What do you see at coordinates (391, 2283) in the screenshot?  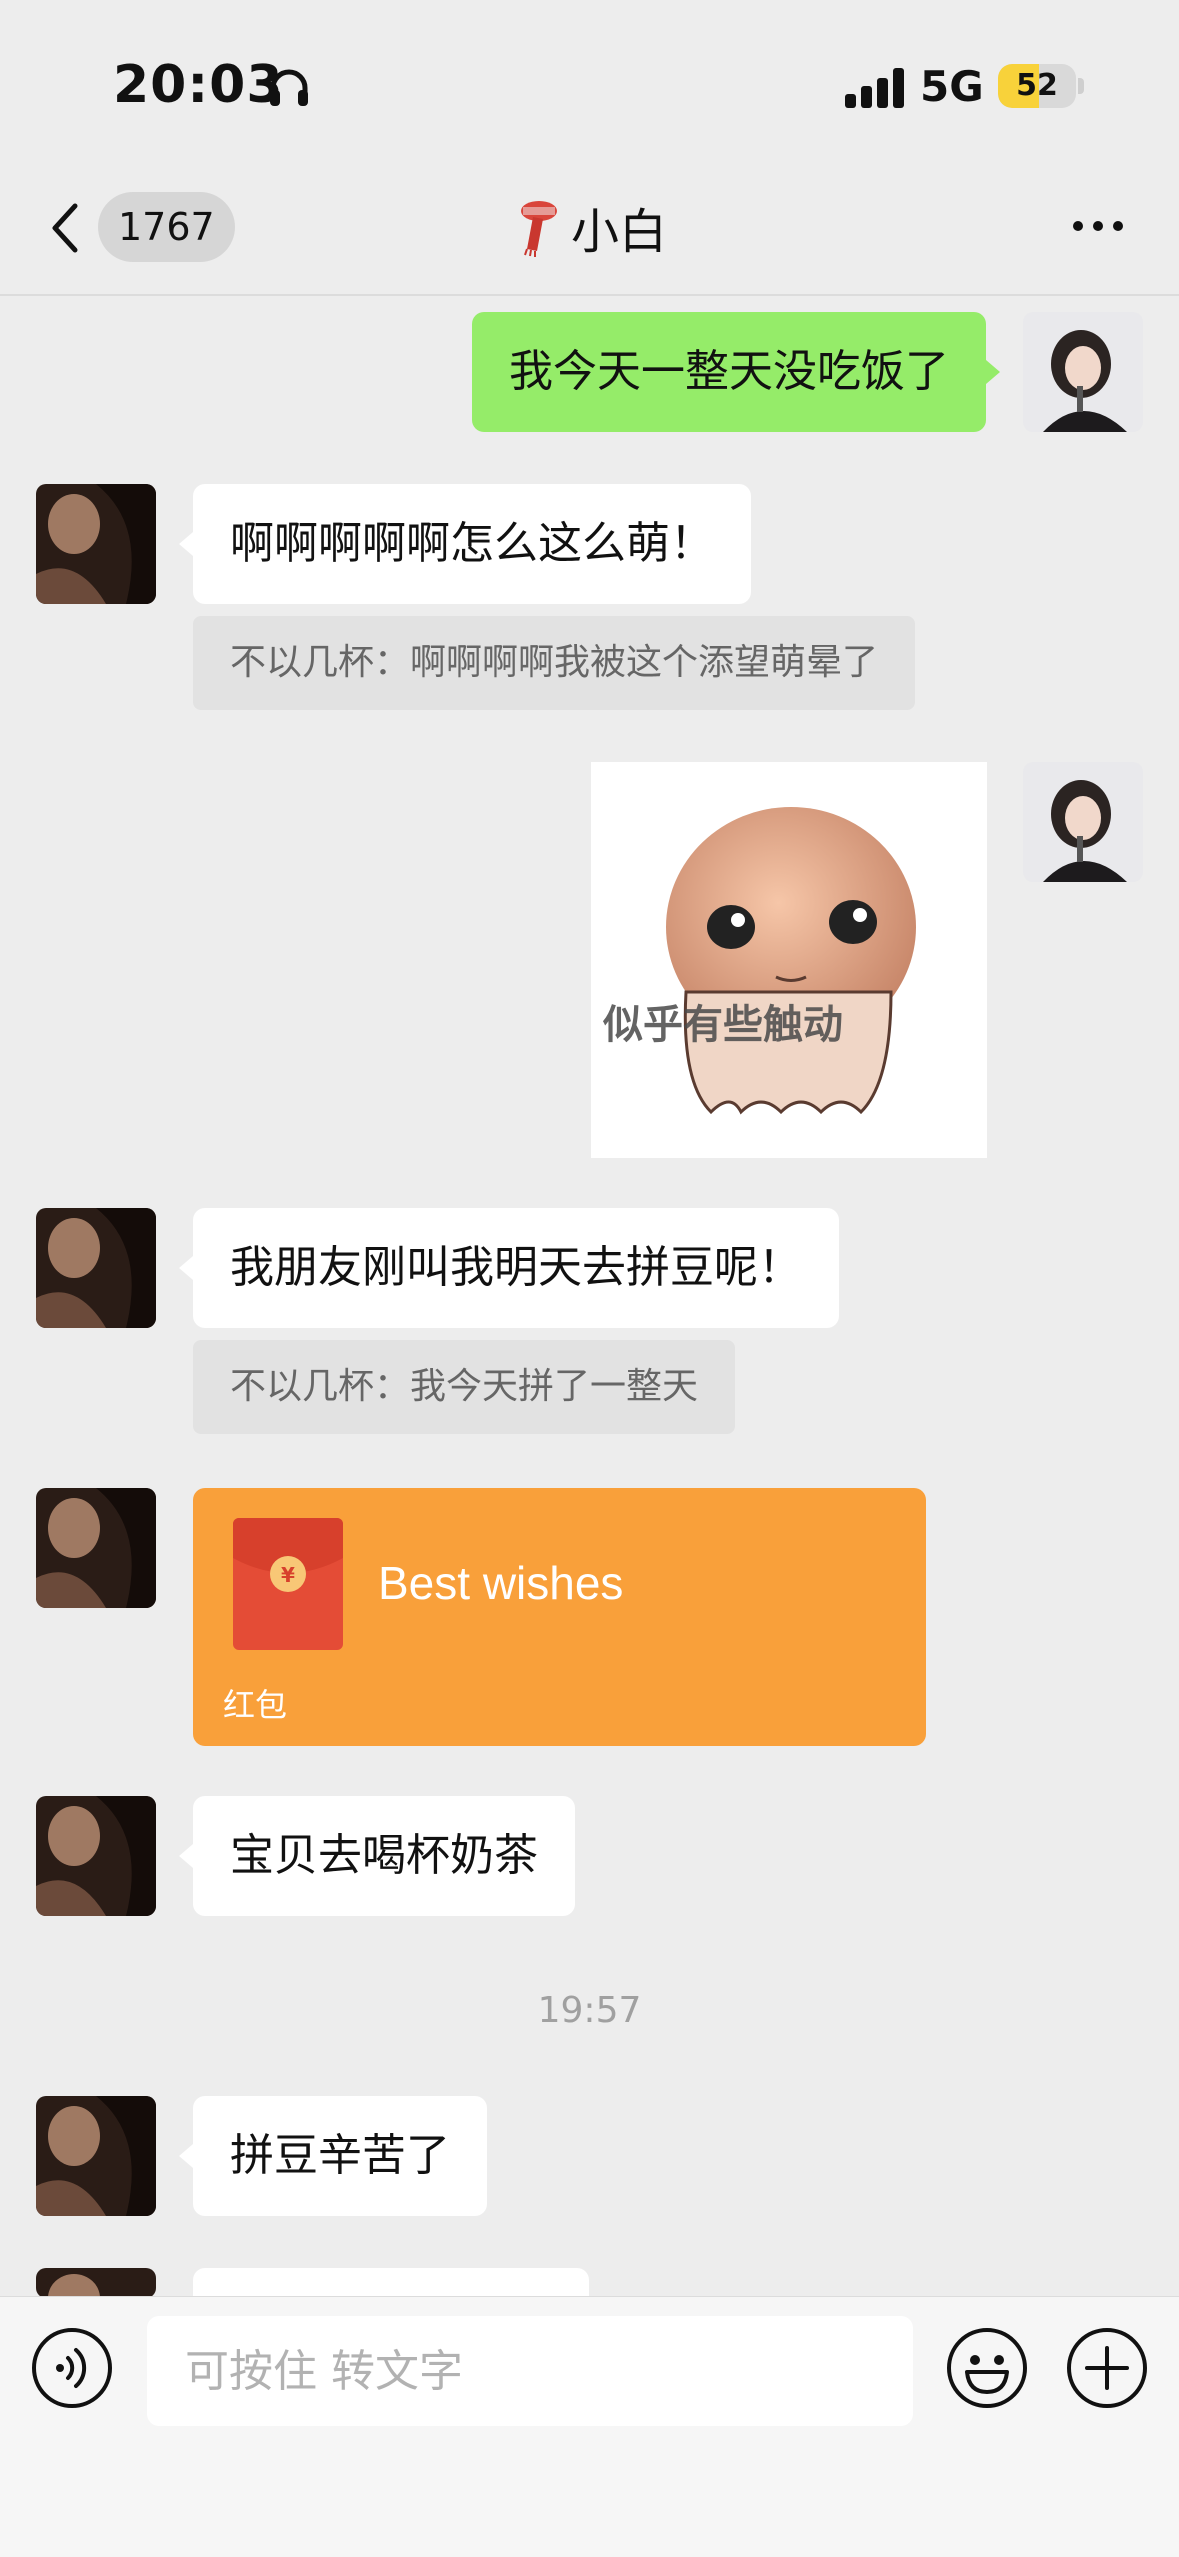 I see `partial-image-message` at bounding box center [391, 2283].